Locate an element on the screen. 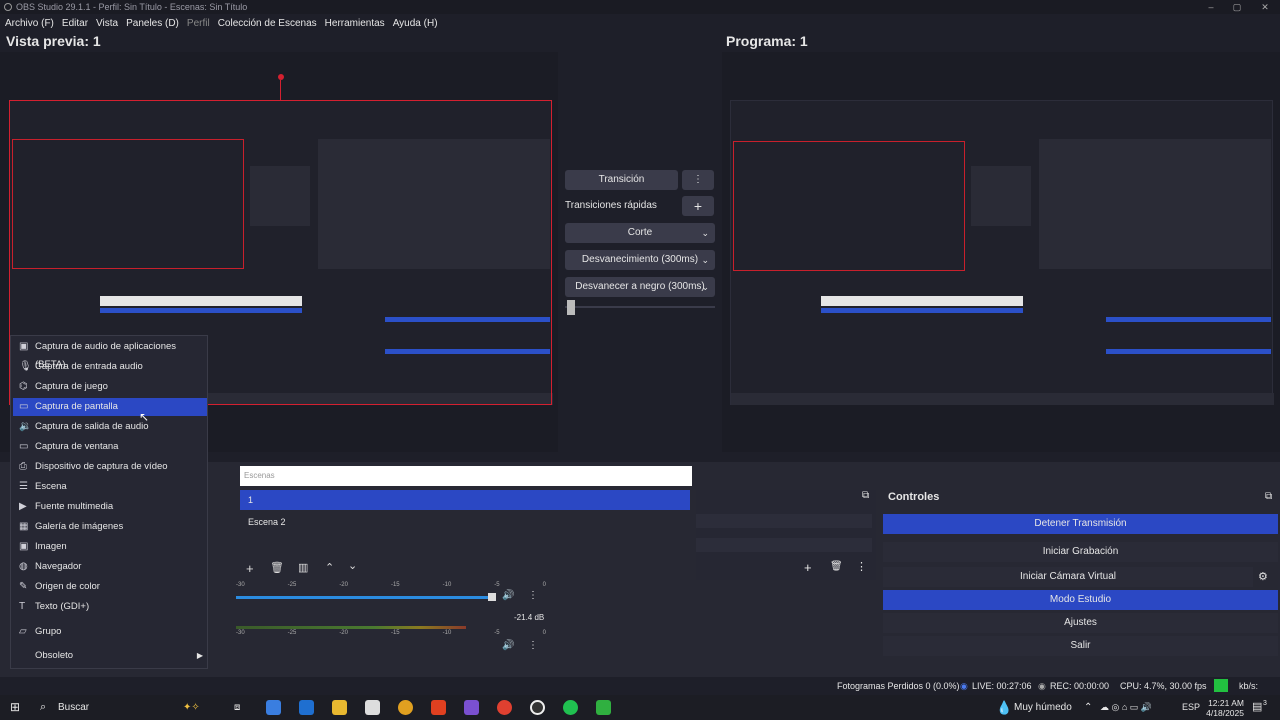  mixer-menu-icon-2: ⋮ is located at coordinates (533, 645).